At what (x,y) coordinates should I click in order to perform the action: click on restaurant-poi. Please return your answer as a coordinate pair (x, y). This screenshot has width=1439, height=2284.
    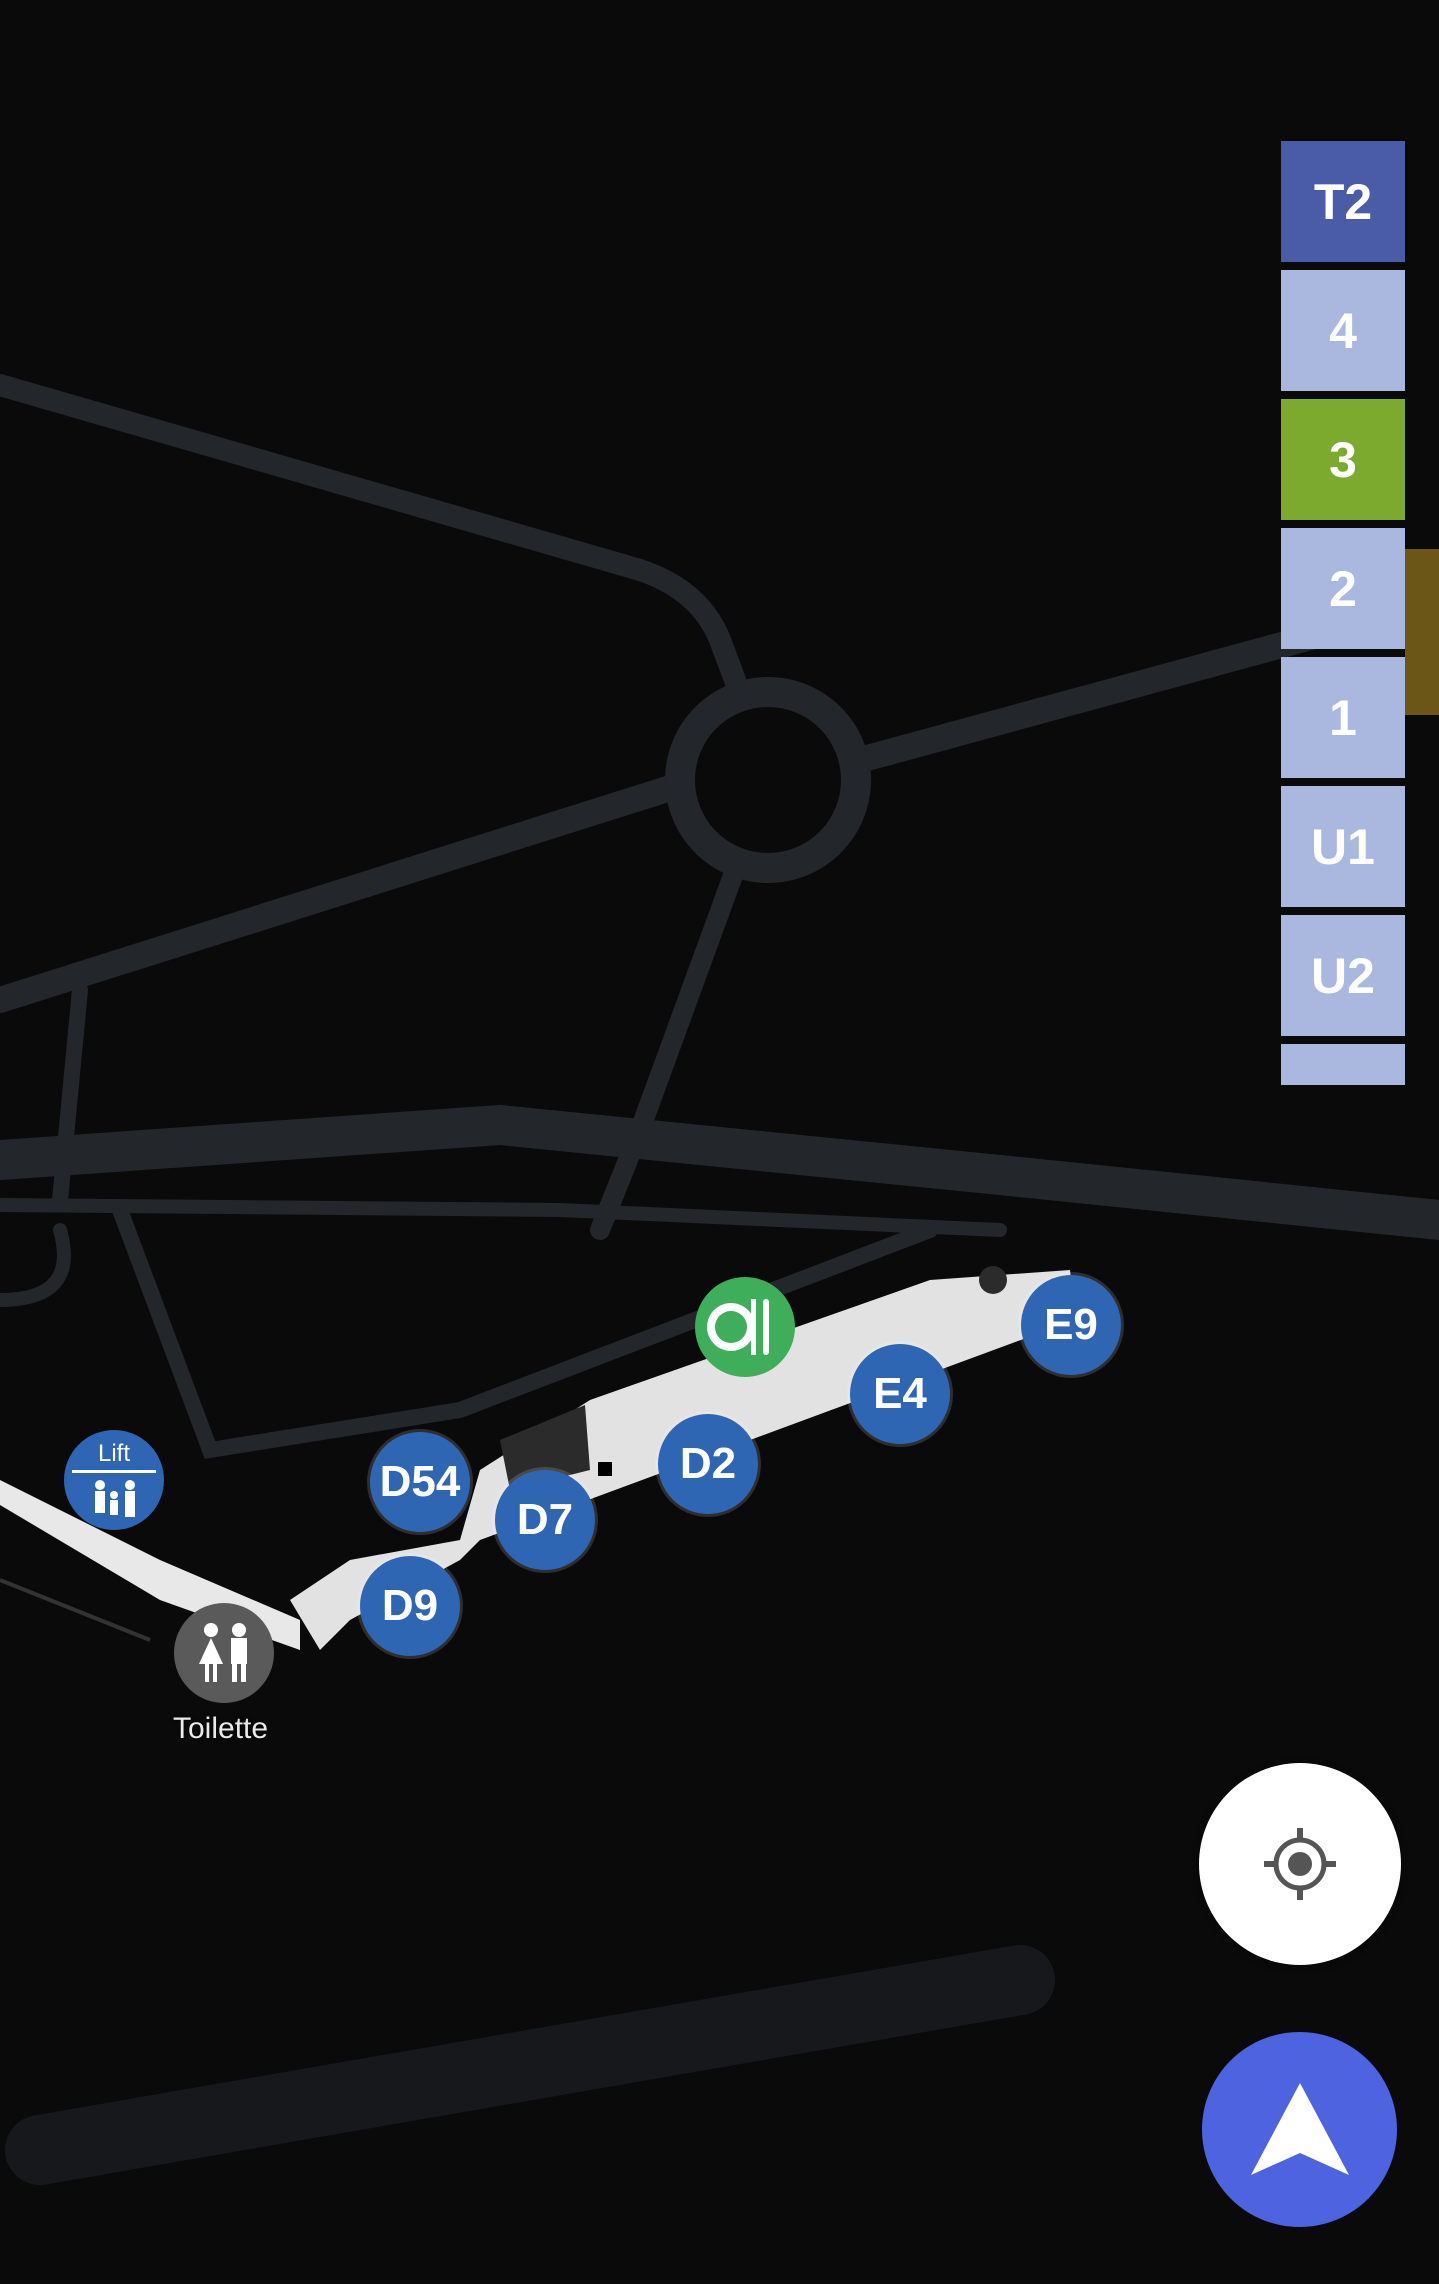
    Looking at the image, I should click on (745, 1327).